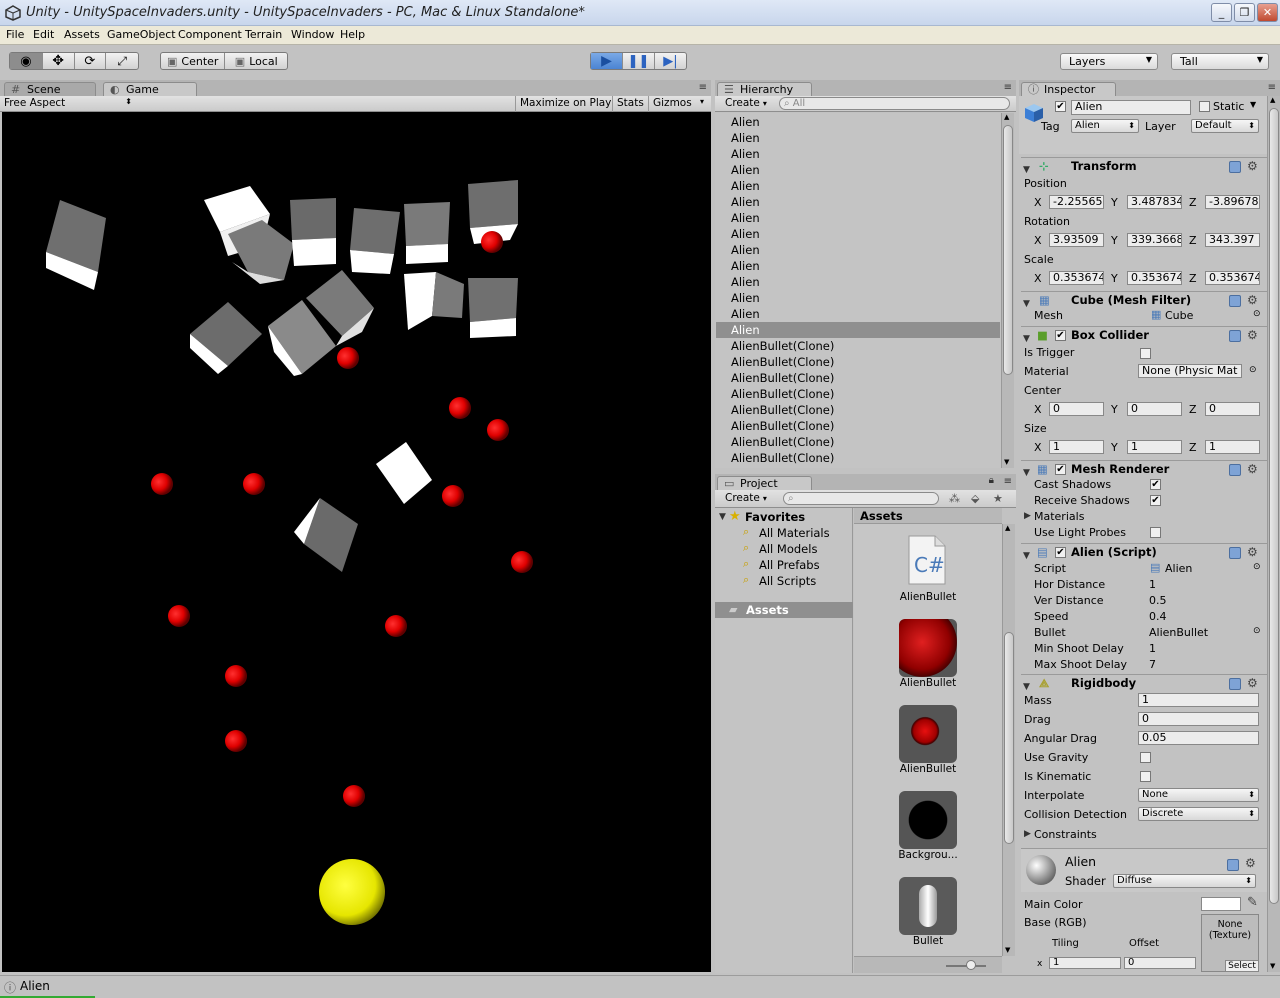 The height and width of the screenshot is (998, 1280). I want to click on scale-tool-button: ⤢, so click(122, 61).